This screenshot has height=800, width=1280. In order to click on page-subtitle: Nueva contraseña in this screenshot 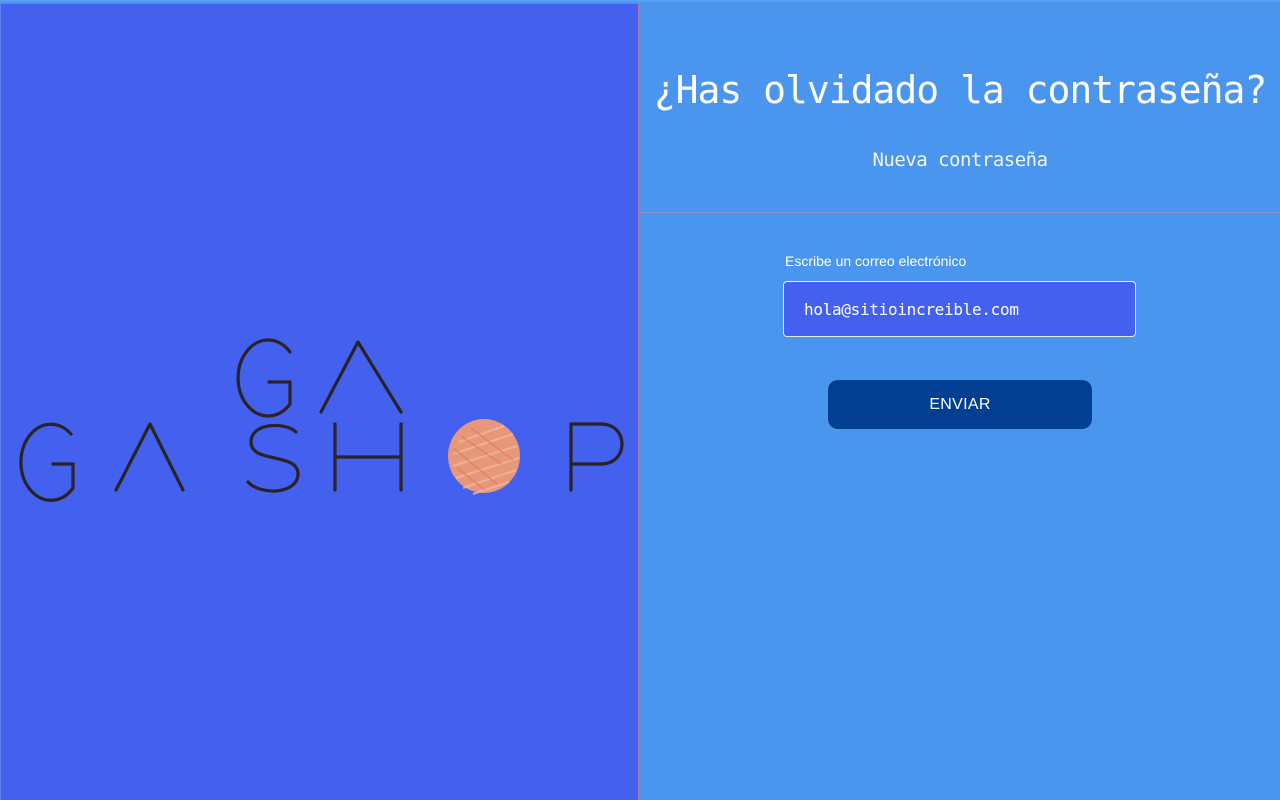, I will do `click(960, 160)`.